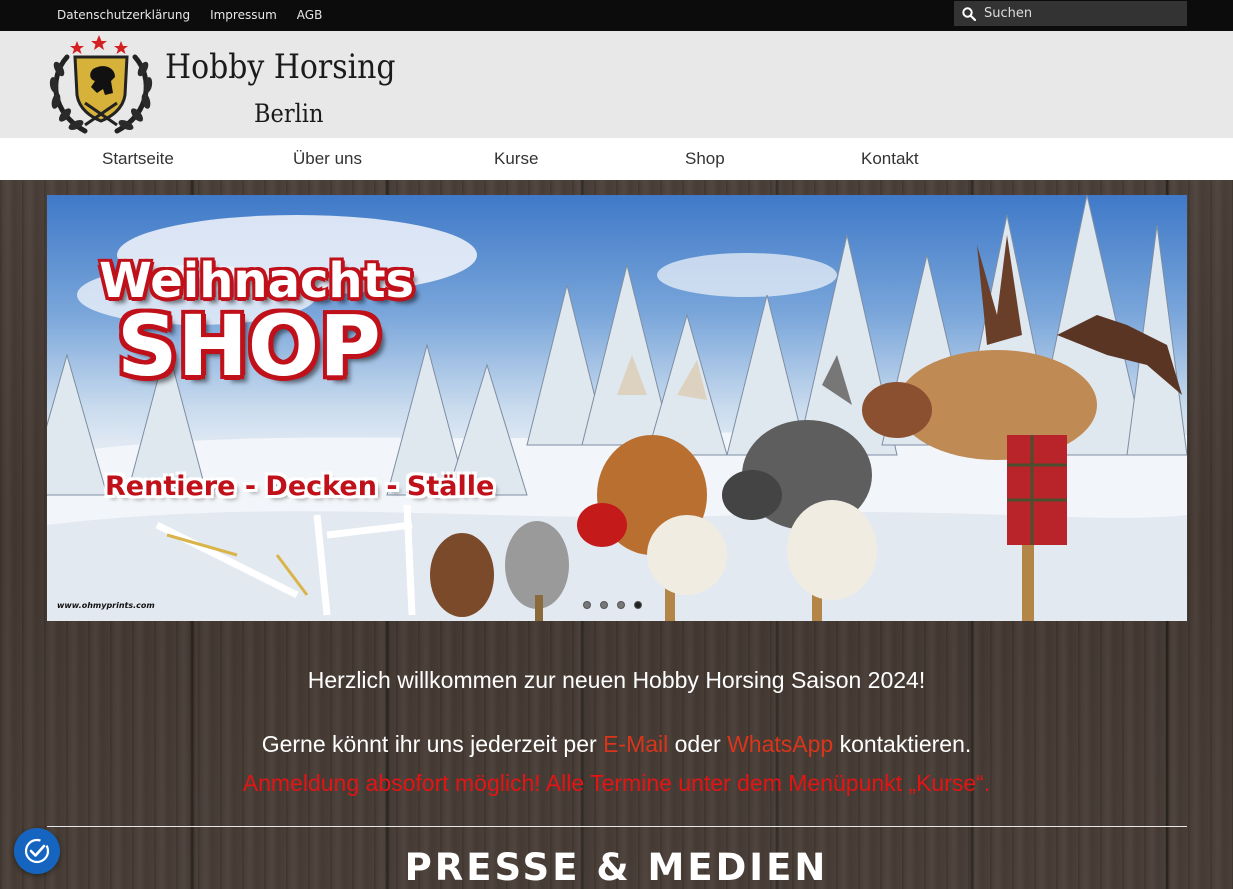  Describe the element at coordinates (698, 744) in the screenshot. I see `contact-mid: oder` at that location.